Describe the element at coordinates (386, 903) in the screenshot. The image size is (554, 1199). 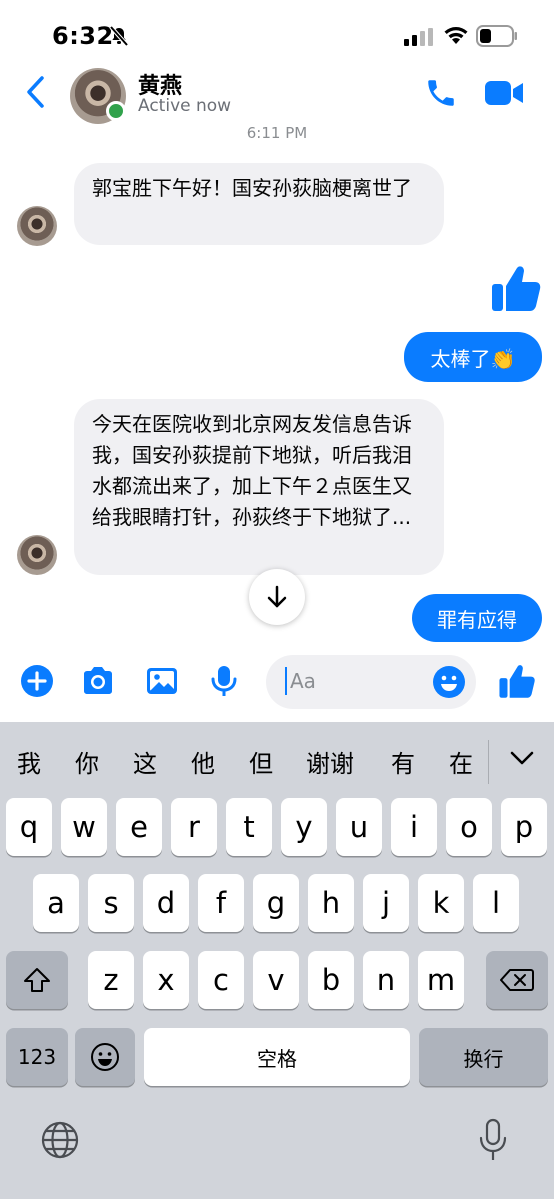
I see `key-j: j` at that location.